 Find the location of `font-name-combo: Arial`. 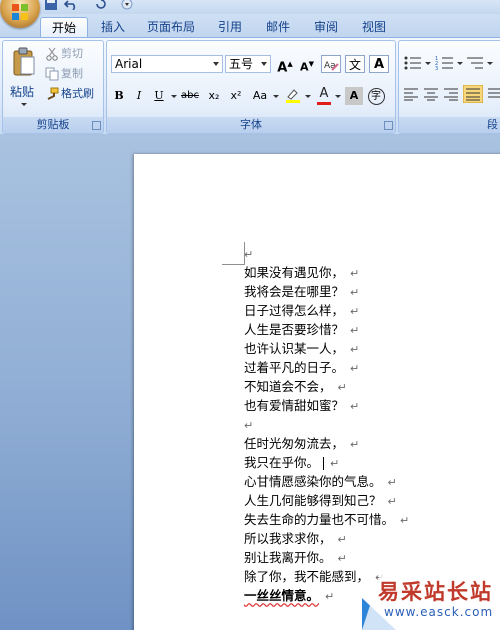

font-name-combo: Arial is located at coordinates (167, 64).